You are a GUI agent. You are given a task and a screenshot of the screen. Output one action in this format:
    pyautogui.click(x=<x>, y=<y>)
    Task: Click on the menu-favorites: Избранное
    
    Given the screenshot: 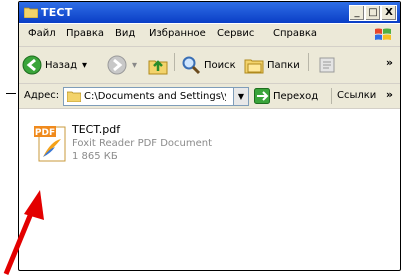 What is the action you would take?
    pyautogui.click(x=177, y=33)
    